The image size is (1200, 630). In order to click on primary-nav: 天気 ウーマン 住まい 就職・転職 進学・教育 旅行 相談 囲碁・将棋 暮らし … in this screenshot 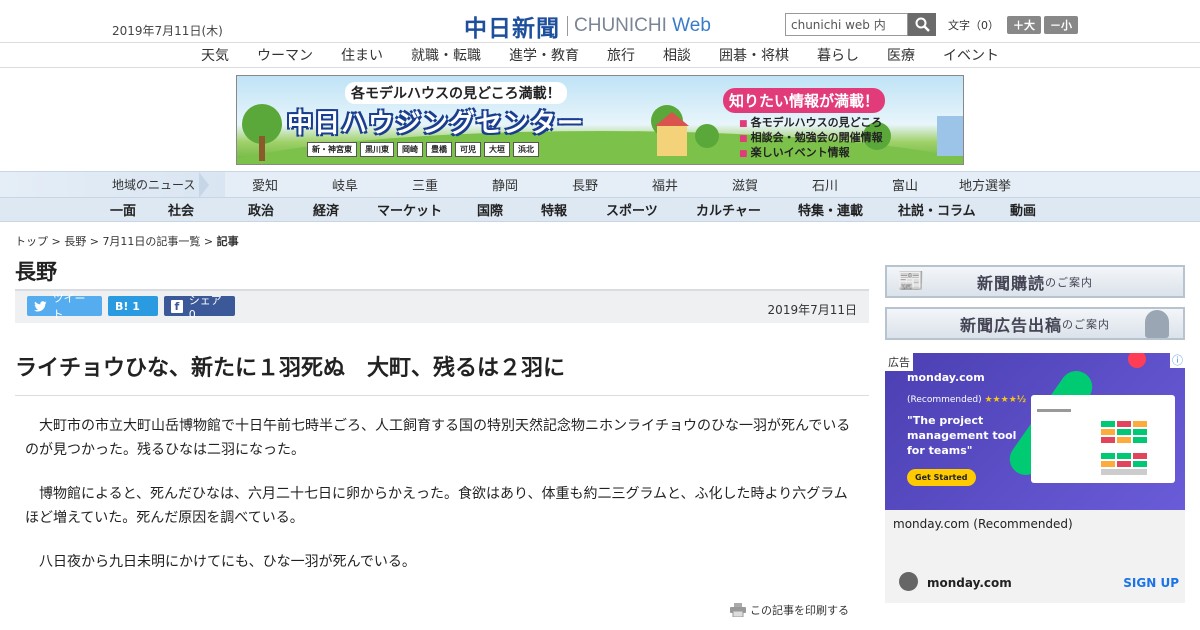, I will do `click(600, 55)`.